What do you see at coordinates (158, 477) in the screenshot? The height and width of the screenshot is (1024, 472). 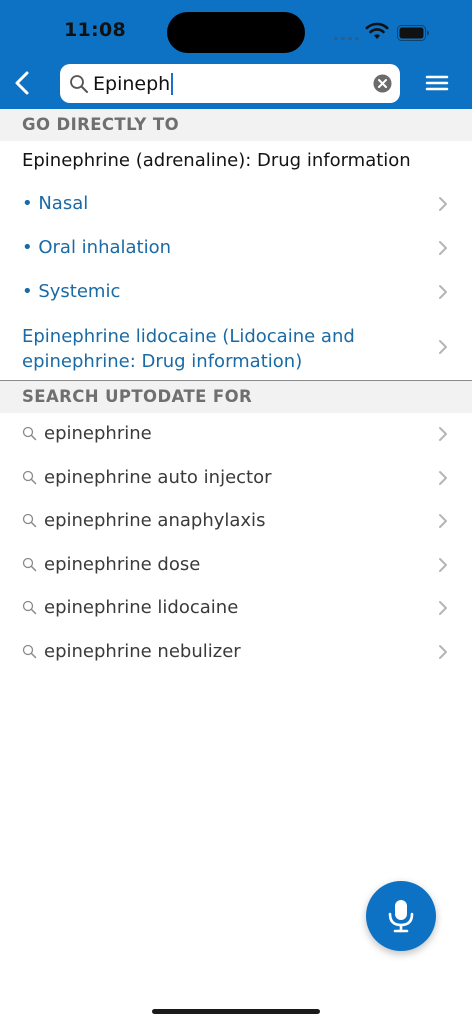 I see `suggestion-label: epinephrine auto injector` at bounding box center [158, 477].